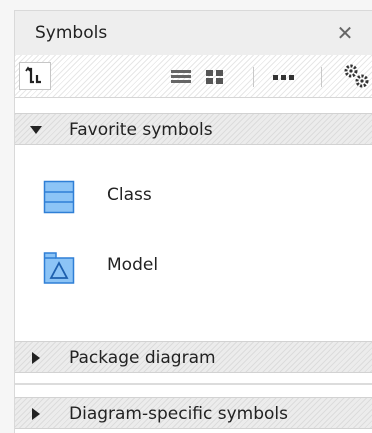 Image resolution: width=372 pixels, height=433 pixels. Describe the element at coordinates (193, 33) in the screenshot. I see `panel-title-bar: Symbols ✕` at that location.